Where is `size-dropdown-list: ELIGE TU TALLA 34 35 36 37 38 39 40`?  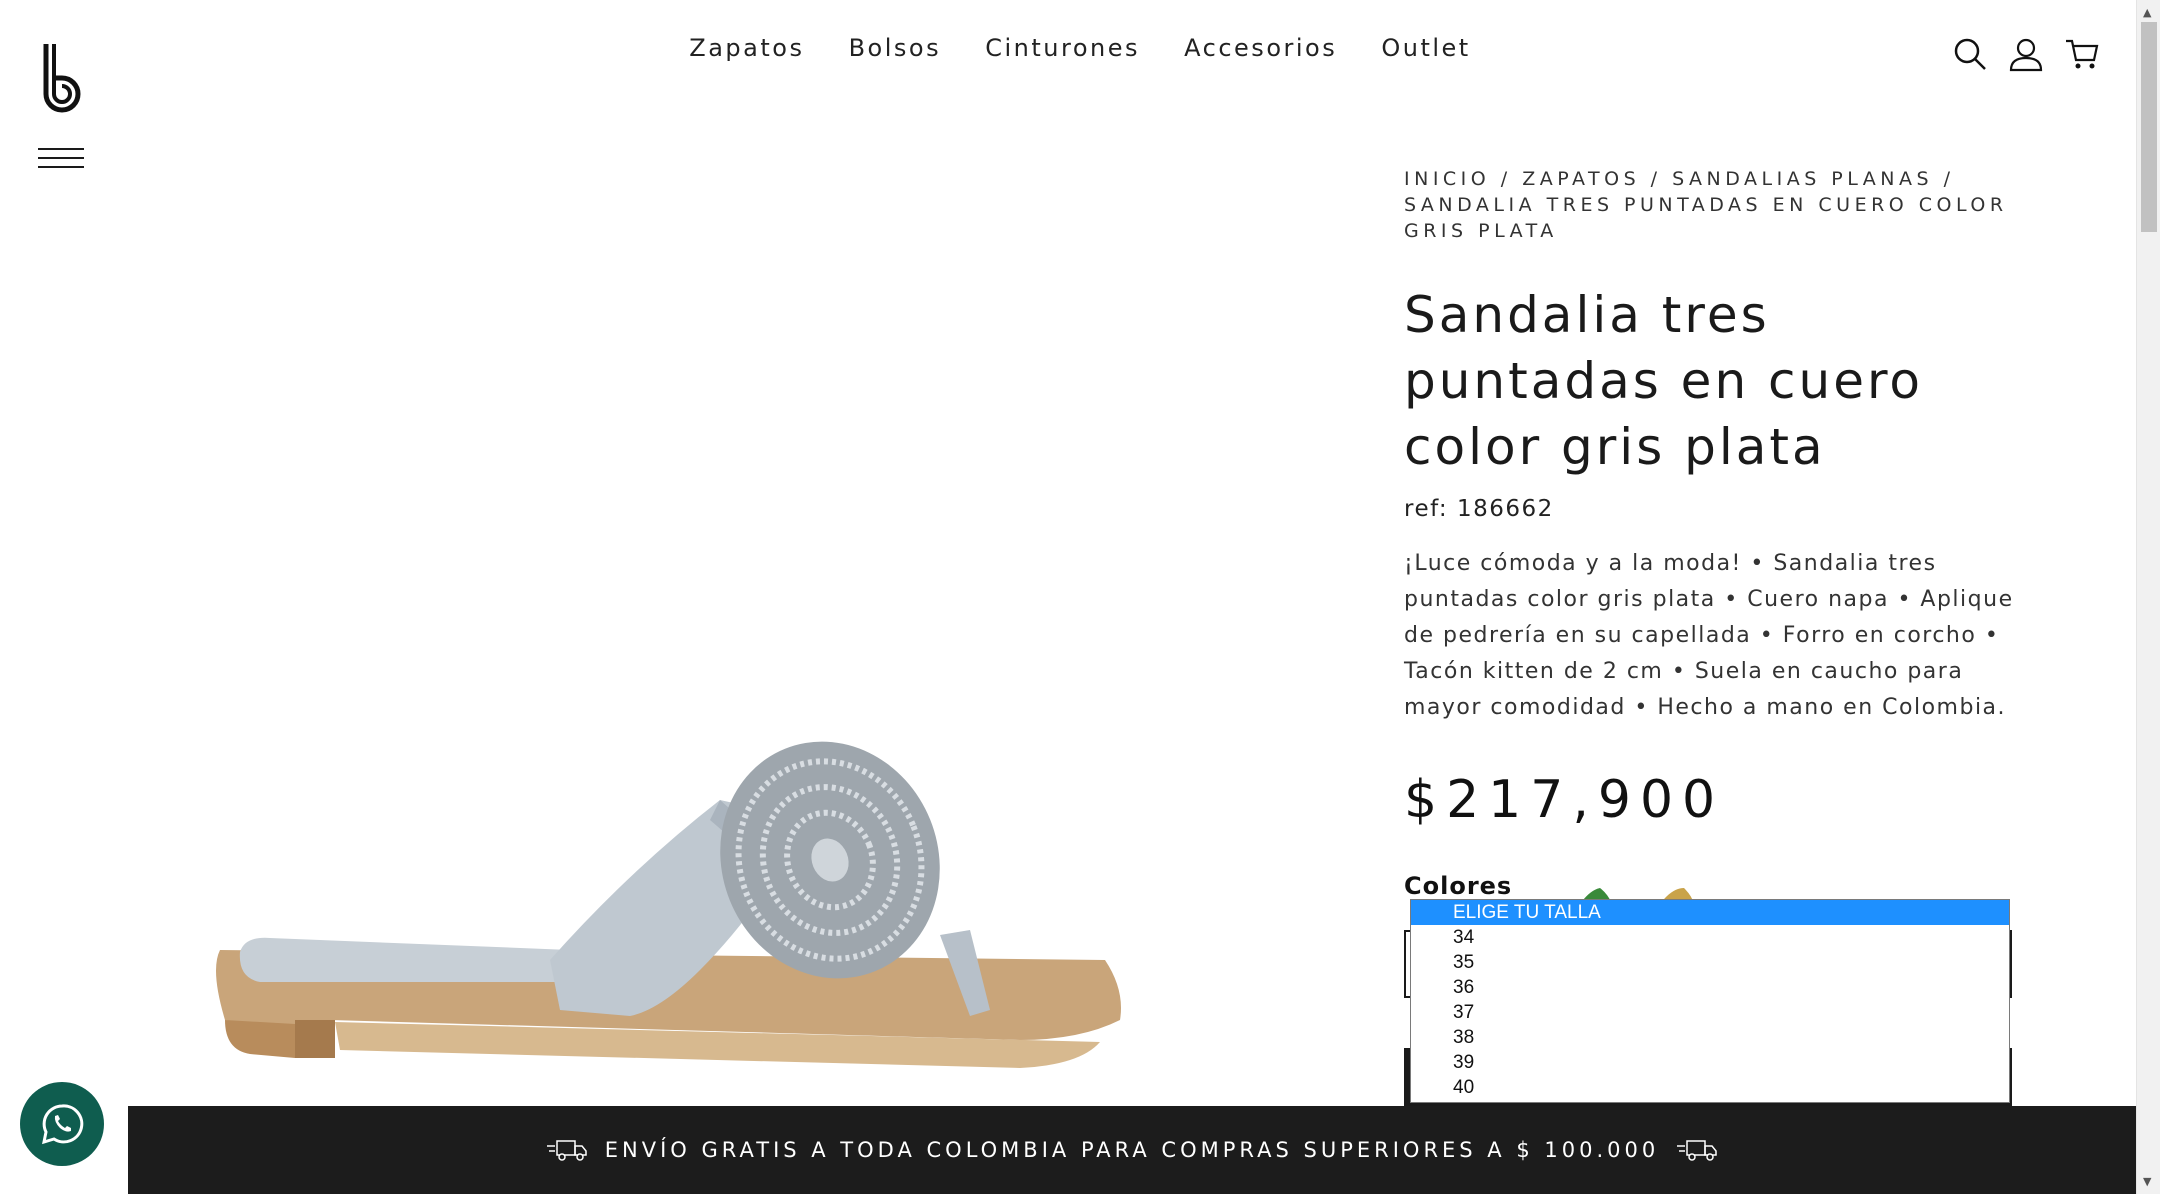
size-dropdown-list: ELIGE TU TALLA 34 35 36 37 38 39 40 is located at coordinates (1710, 1001).